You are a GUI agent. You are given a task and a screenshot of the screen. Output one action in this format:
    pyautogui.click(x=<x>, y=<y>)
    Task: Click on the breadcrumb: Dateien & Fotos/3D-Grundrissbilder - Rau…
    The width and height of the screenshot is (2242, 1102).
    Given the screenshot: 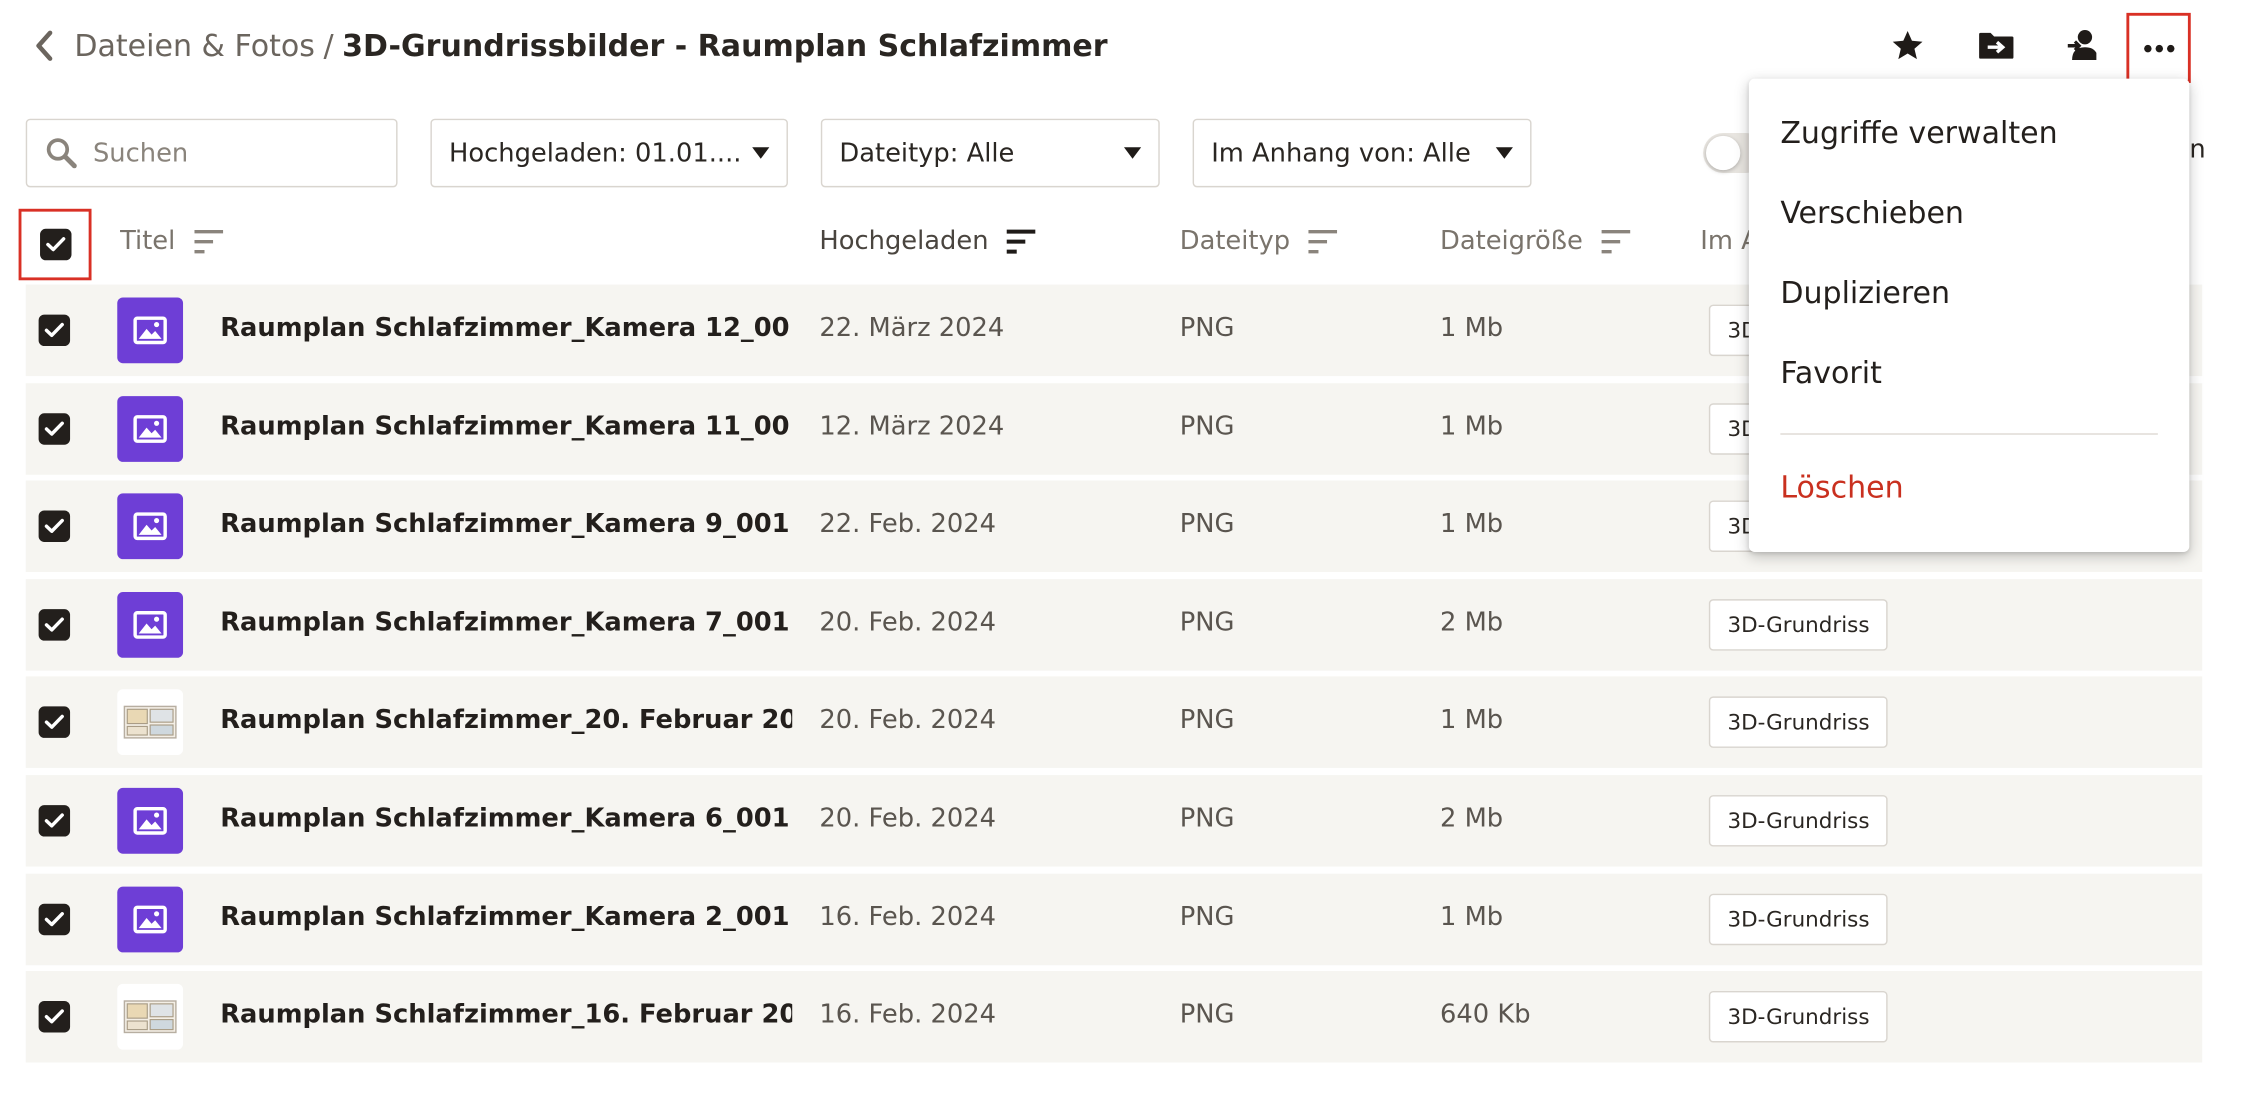 What is the action you would take?
    pyautogui.click(x=590, y=46)
    